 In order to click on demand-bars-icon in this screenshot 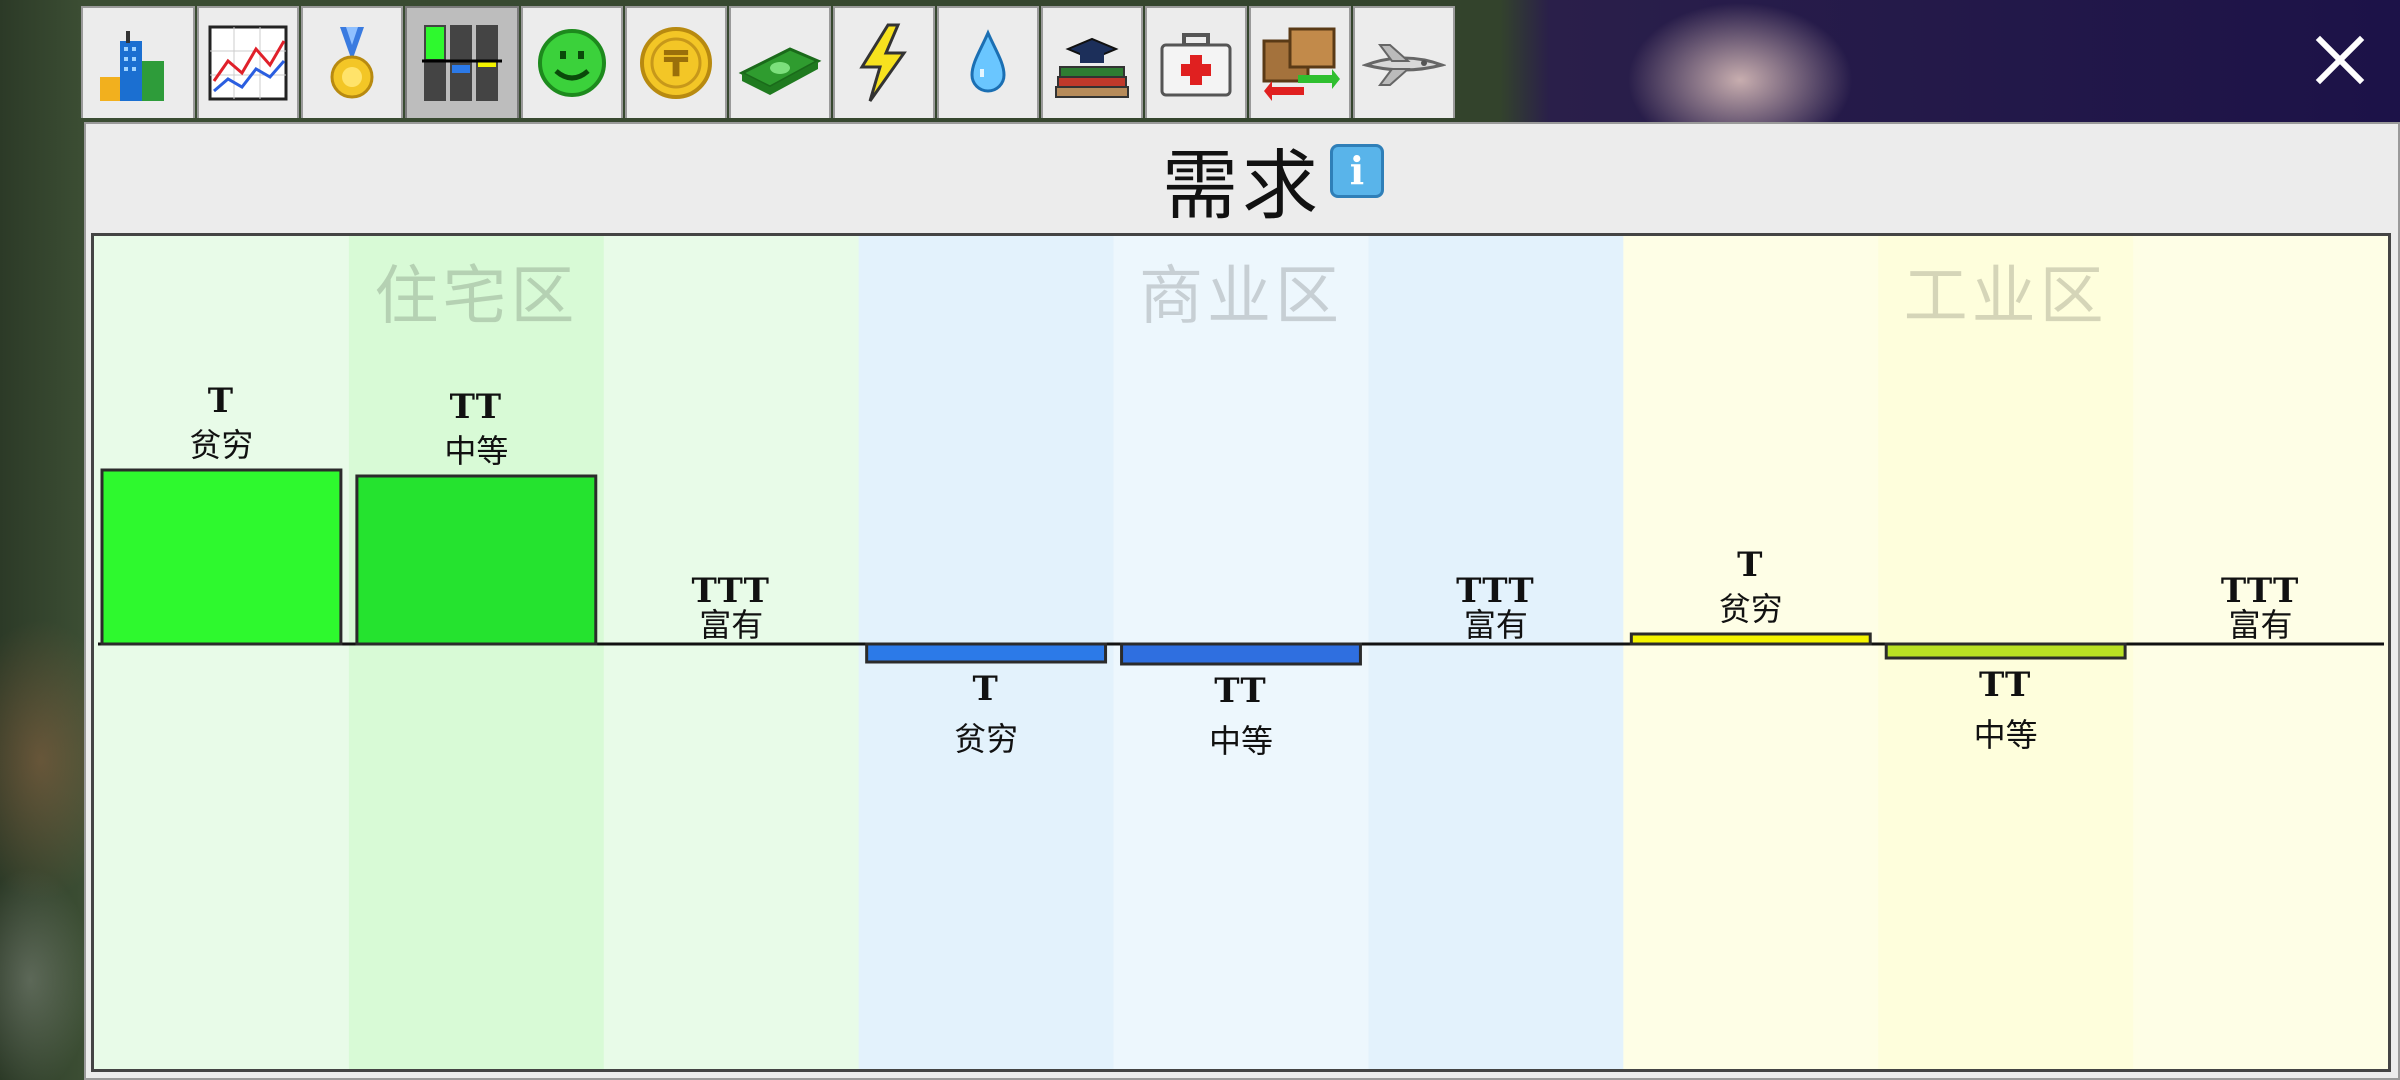, I will do `click(462, 63)`.